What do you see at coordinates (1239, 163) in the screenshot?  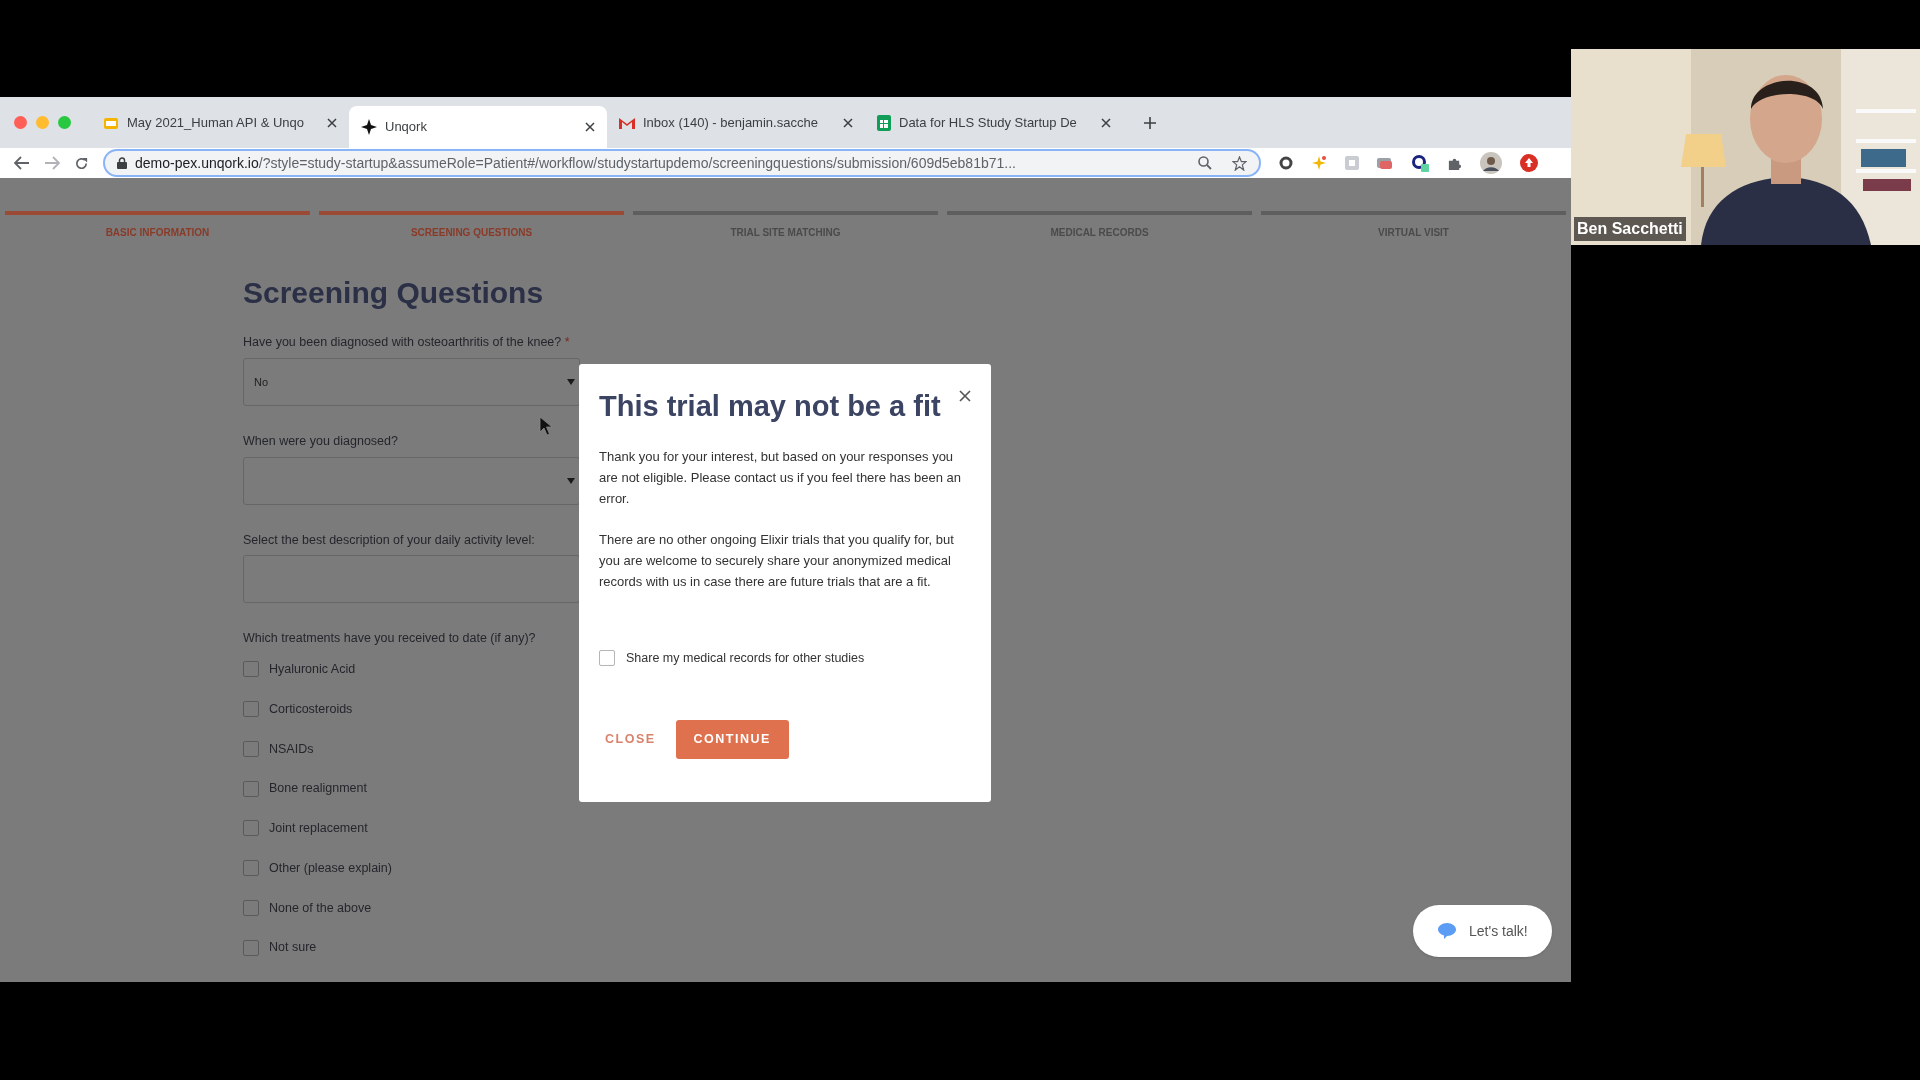 I see `star-icon` at bounding box center [1239, 163].